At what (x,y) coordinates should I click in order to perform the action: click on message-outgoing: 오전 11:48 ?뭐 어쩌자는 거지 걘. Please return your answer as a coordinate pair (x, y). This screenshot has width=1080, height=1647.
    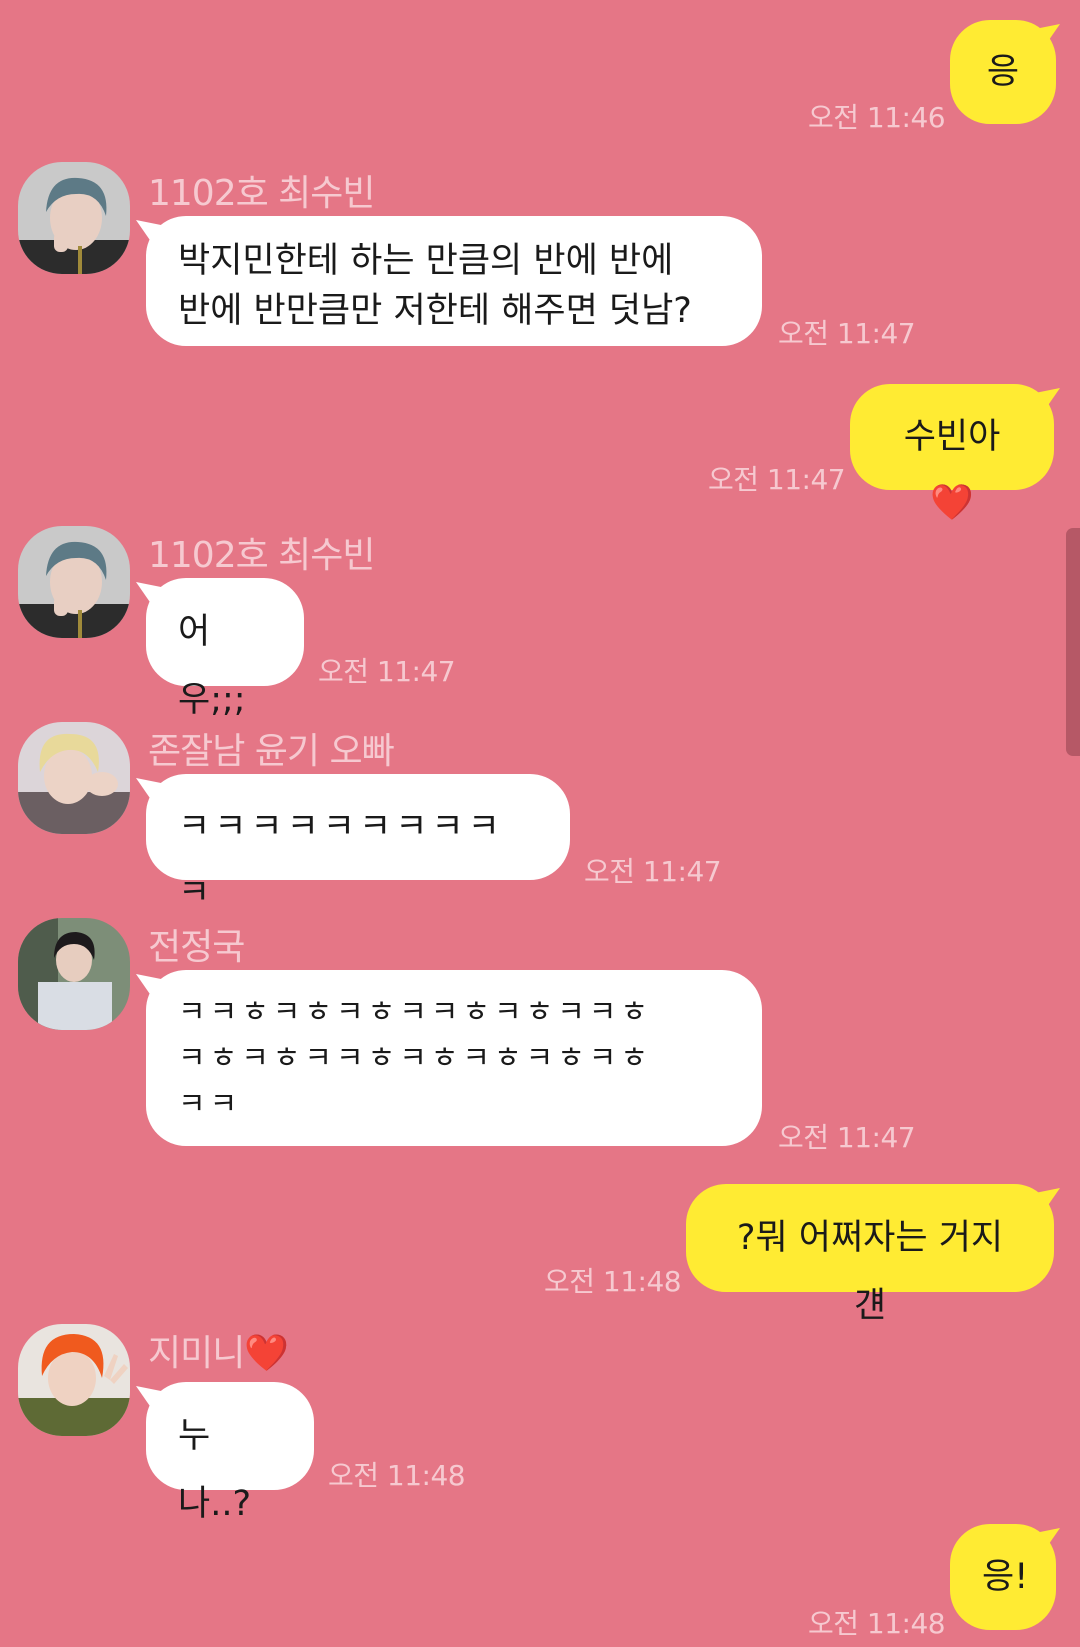
    Looking at the image, I should click on (540, 1255).